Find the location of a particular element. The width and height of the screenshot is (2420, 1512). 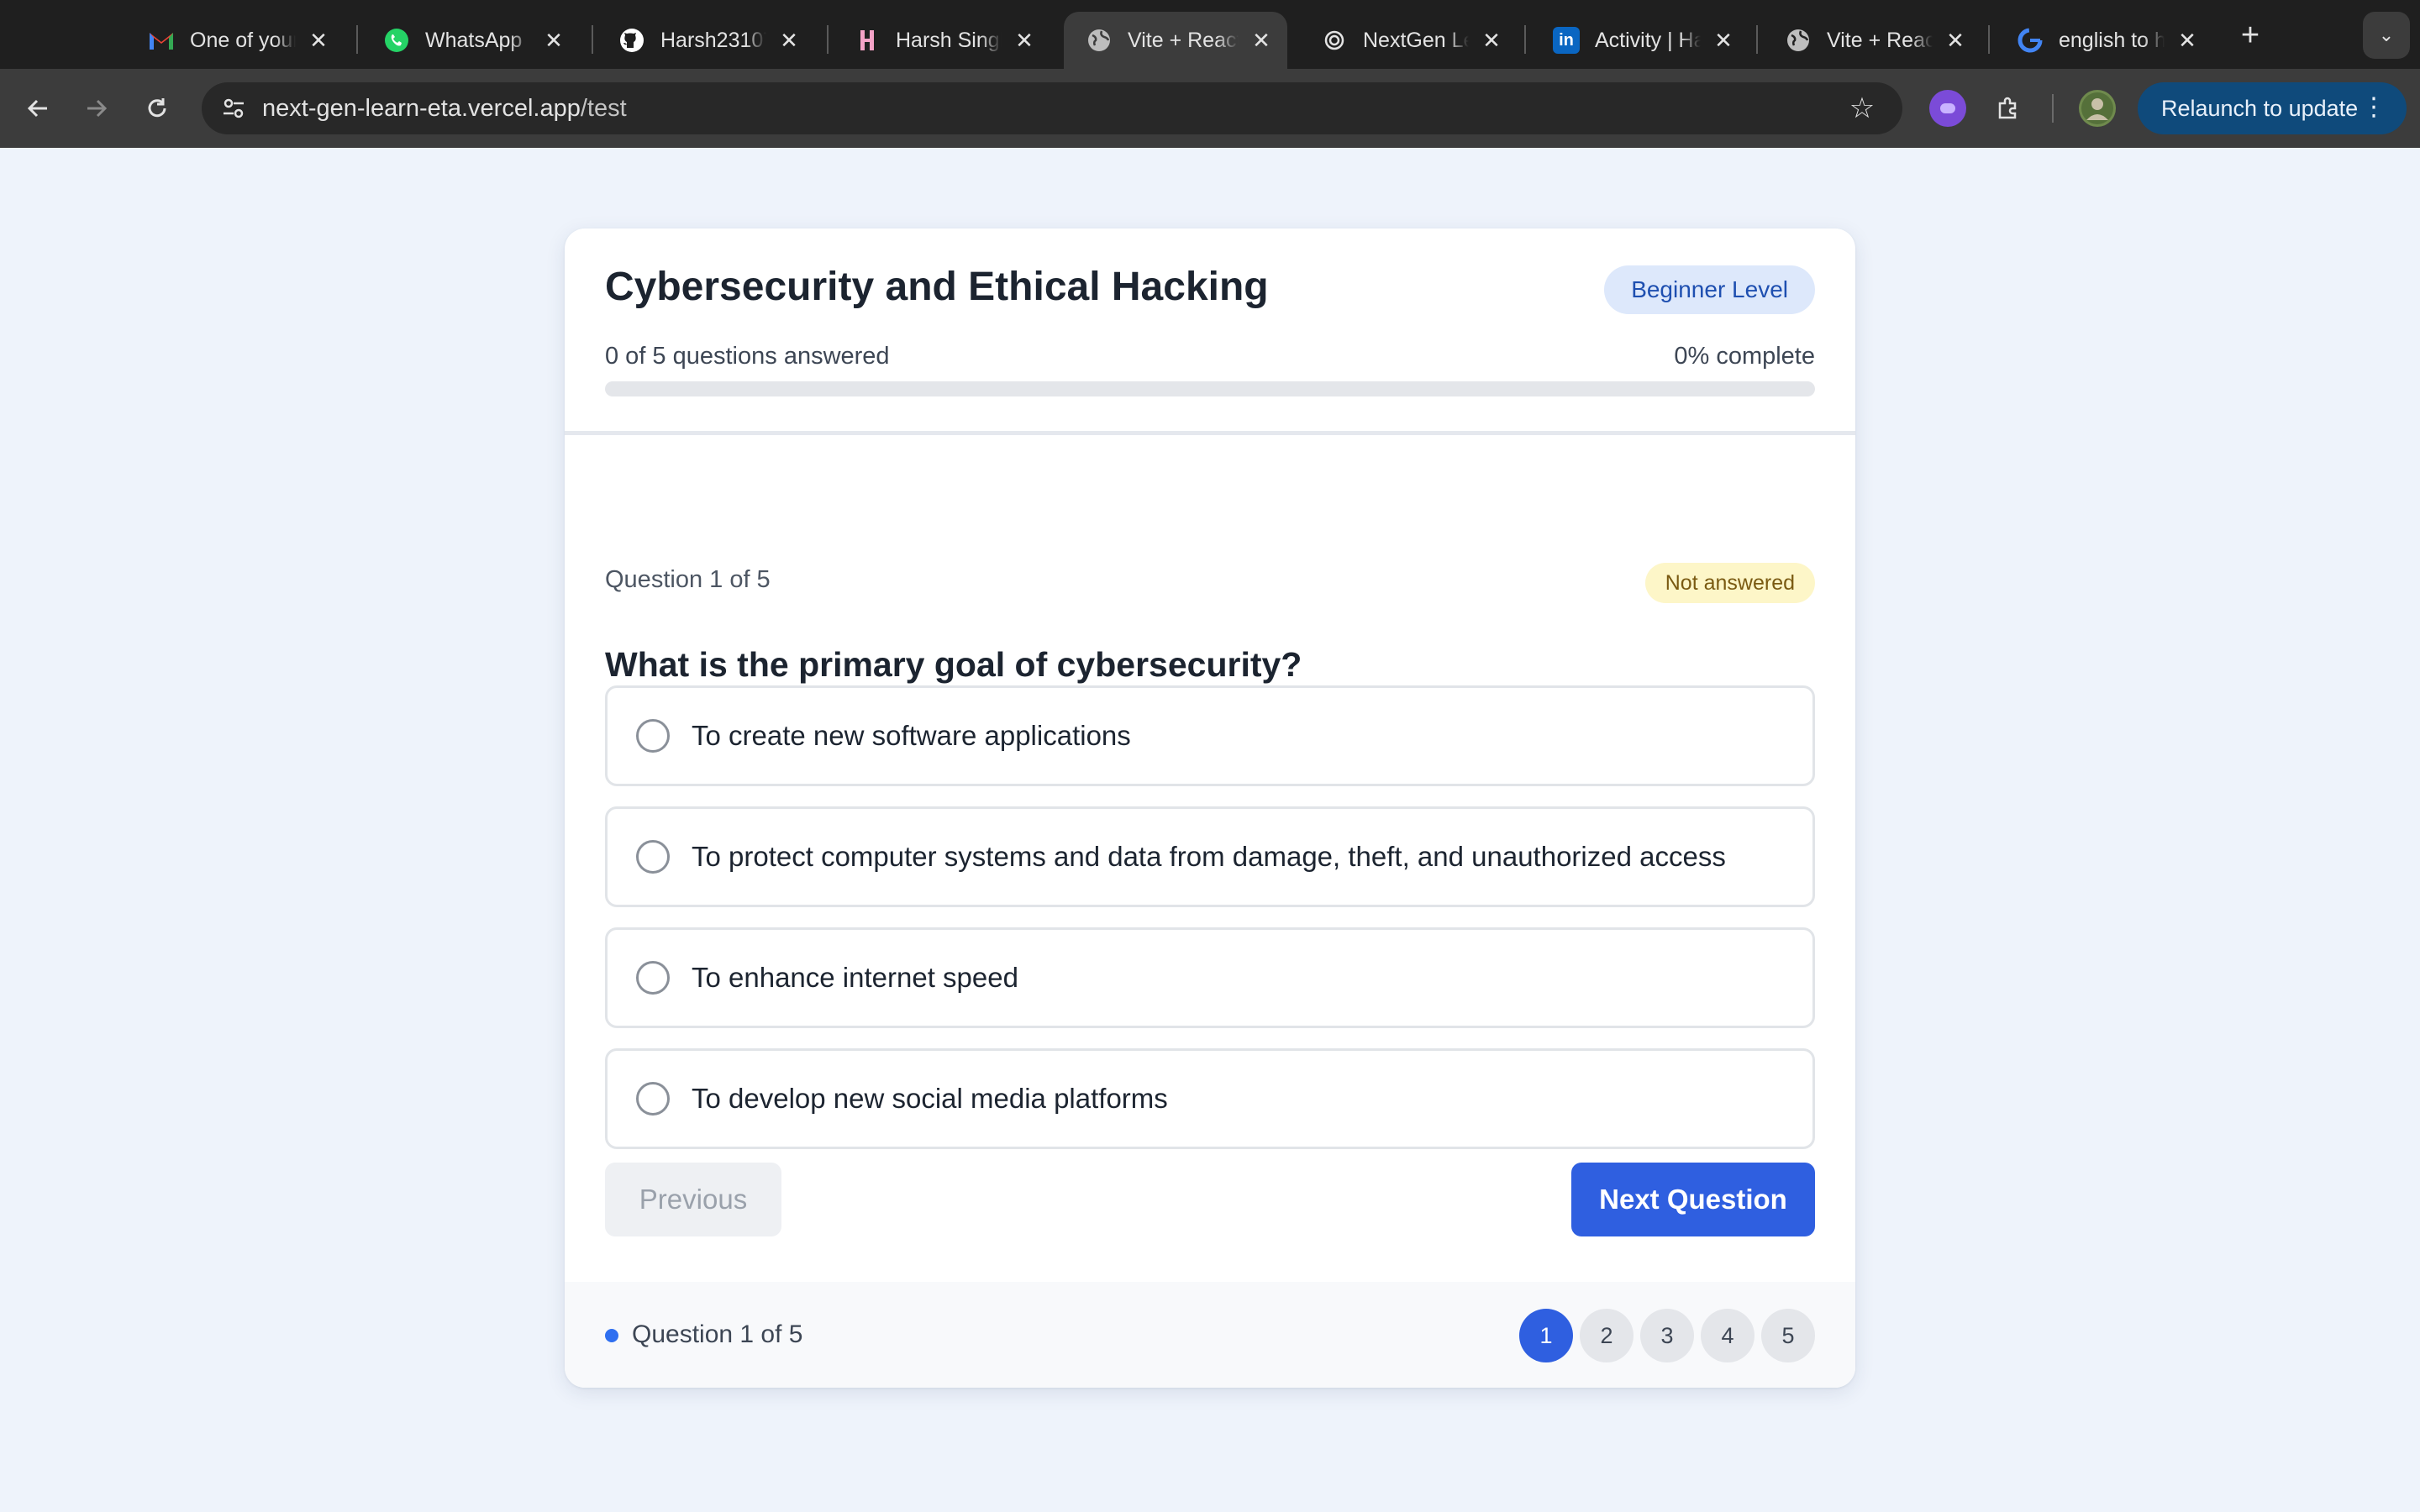

page-button-4: 4 is located at coordinates (1728, 1335).